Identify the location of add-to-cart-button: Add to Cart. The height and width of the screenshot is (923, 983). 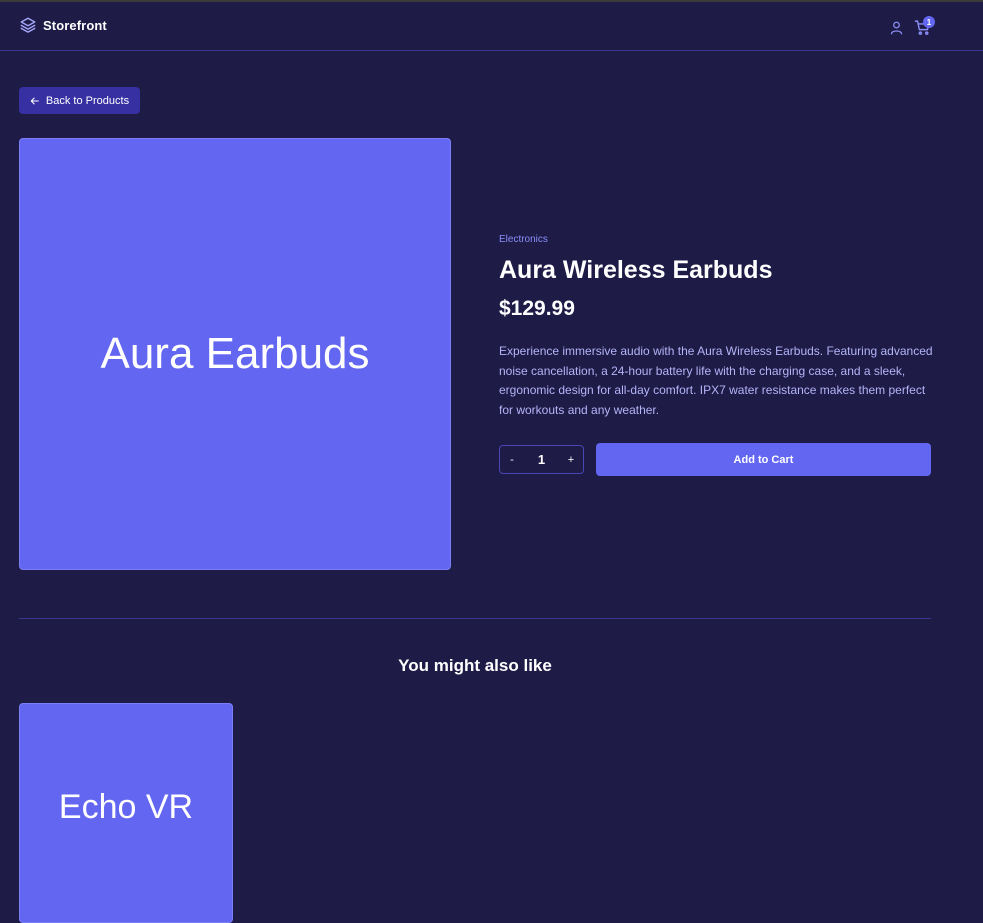
(763, 459).